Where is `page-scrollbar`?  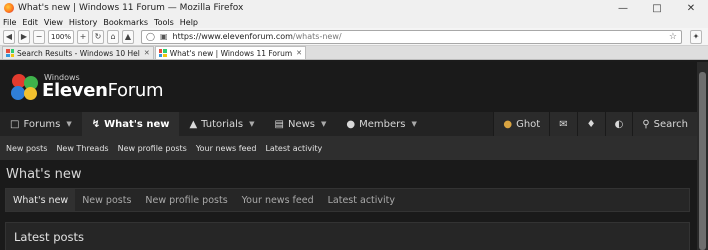
page-scrollbar is located at coordinates (702, 156).